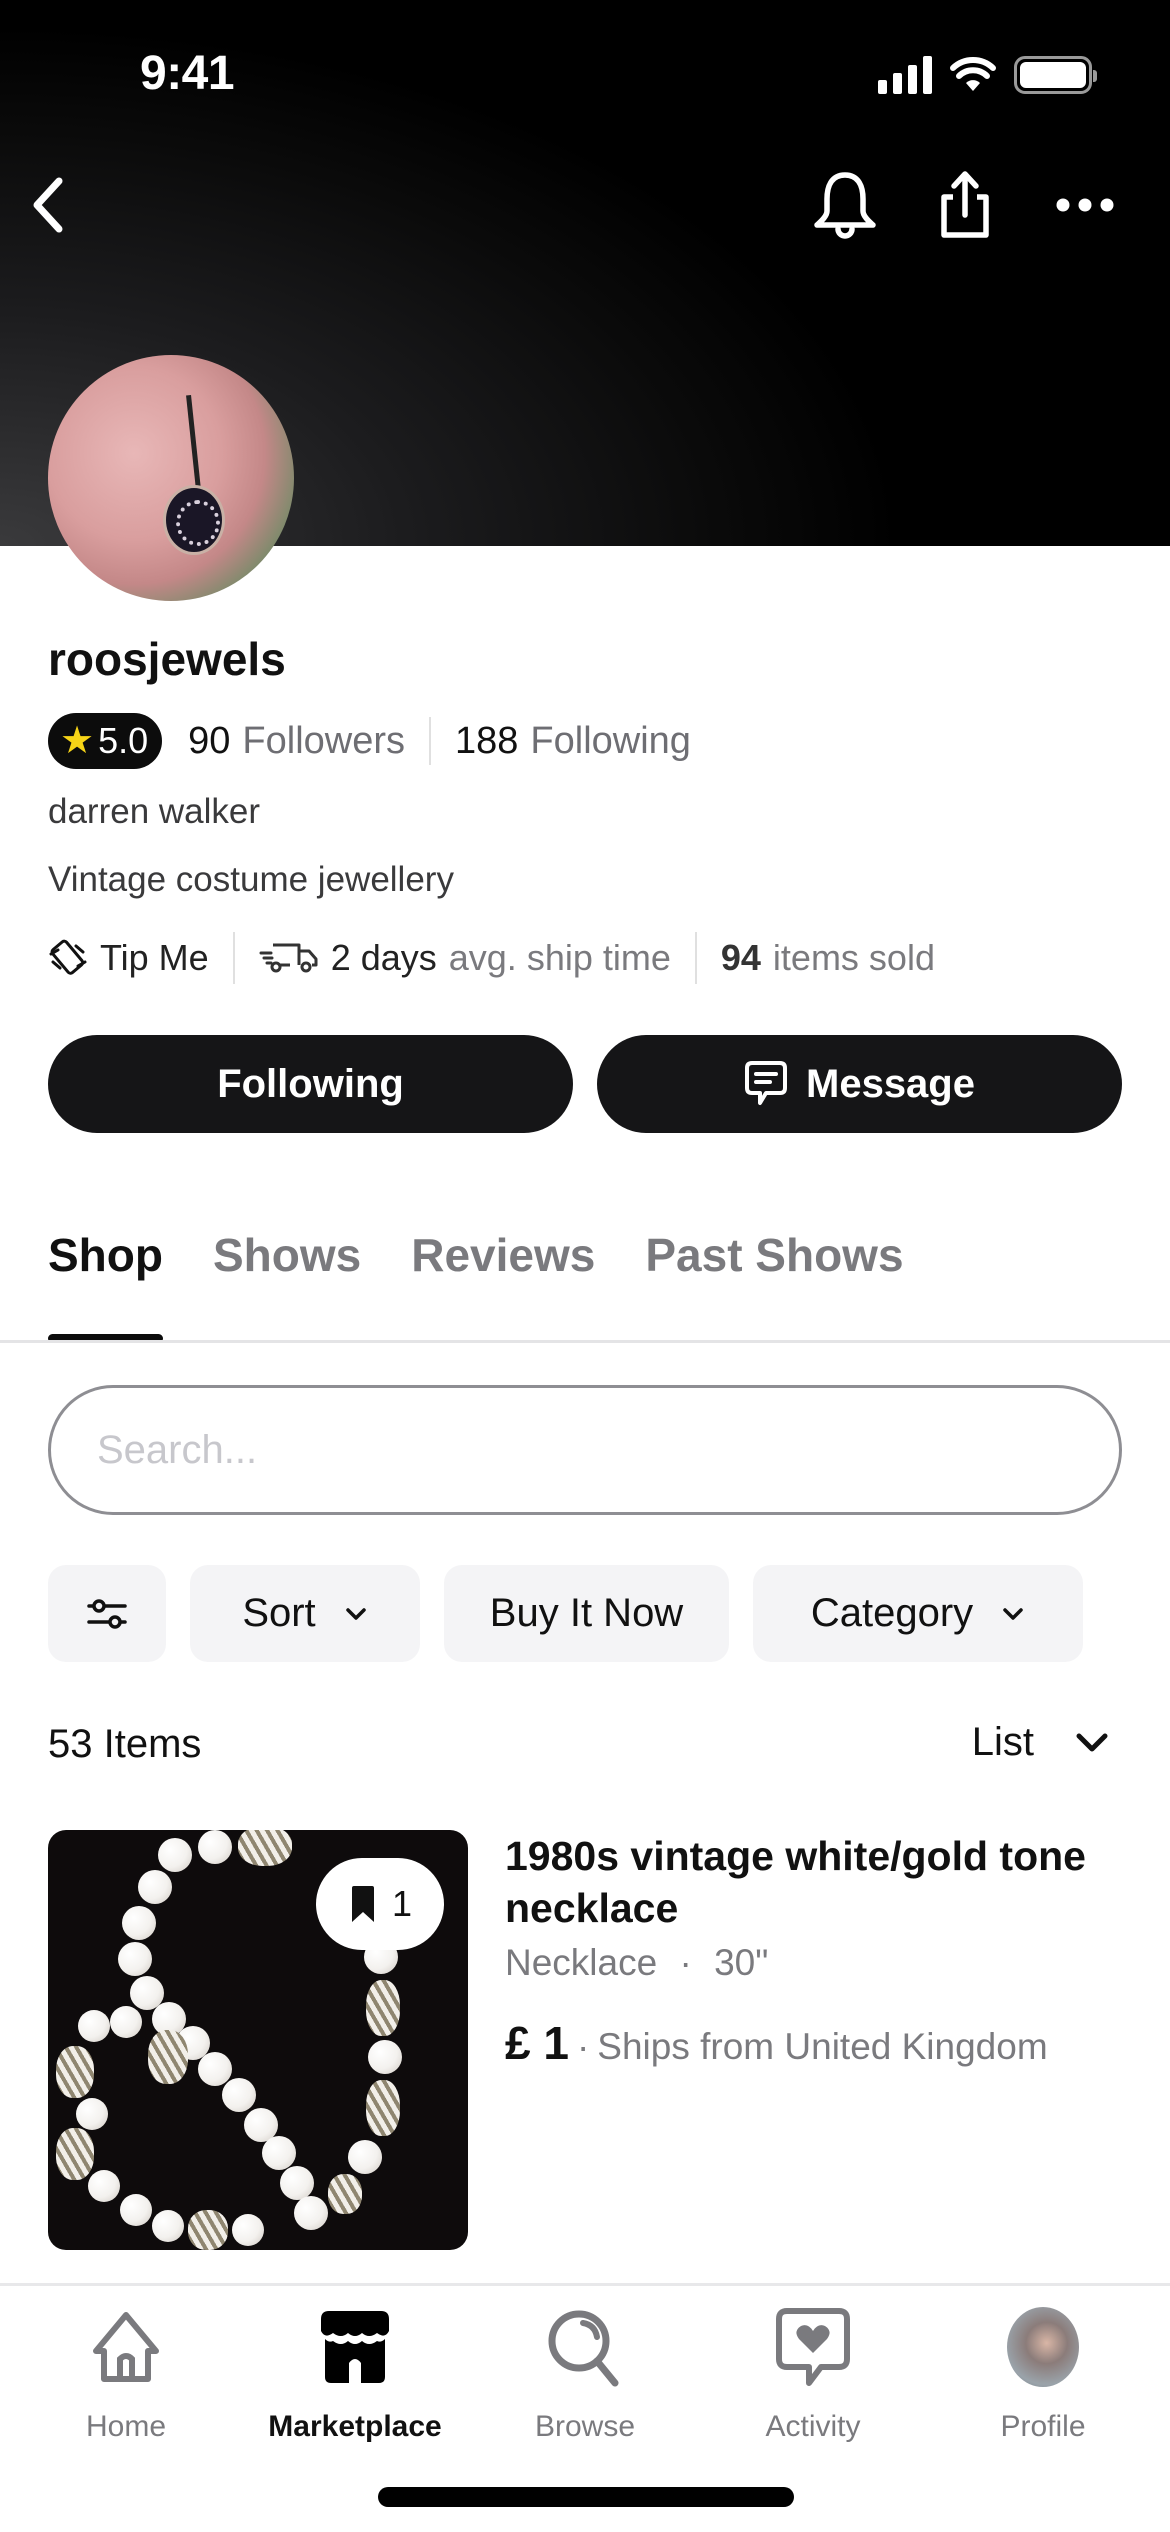 Image resolution: width=1170 pixels, height=2532 pixels. What do you see at coordinates (581, 1962) in the screenshot?
I see `product-category: Necklace` at bounding box center [581, 1962].